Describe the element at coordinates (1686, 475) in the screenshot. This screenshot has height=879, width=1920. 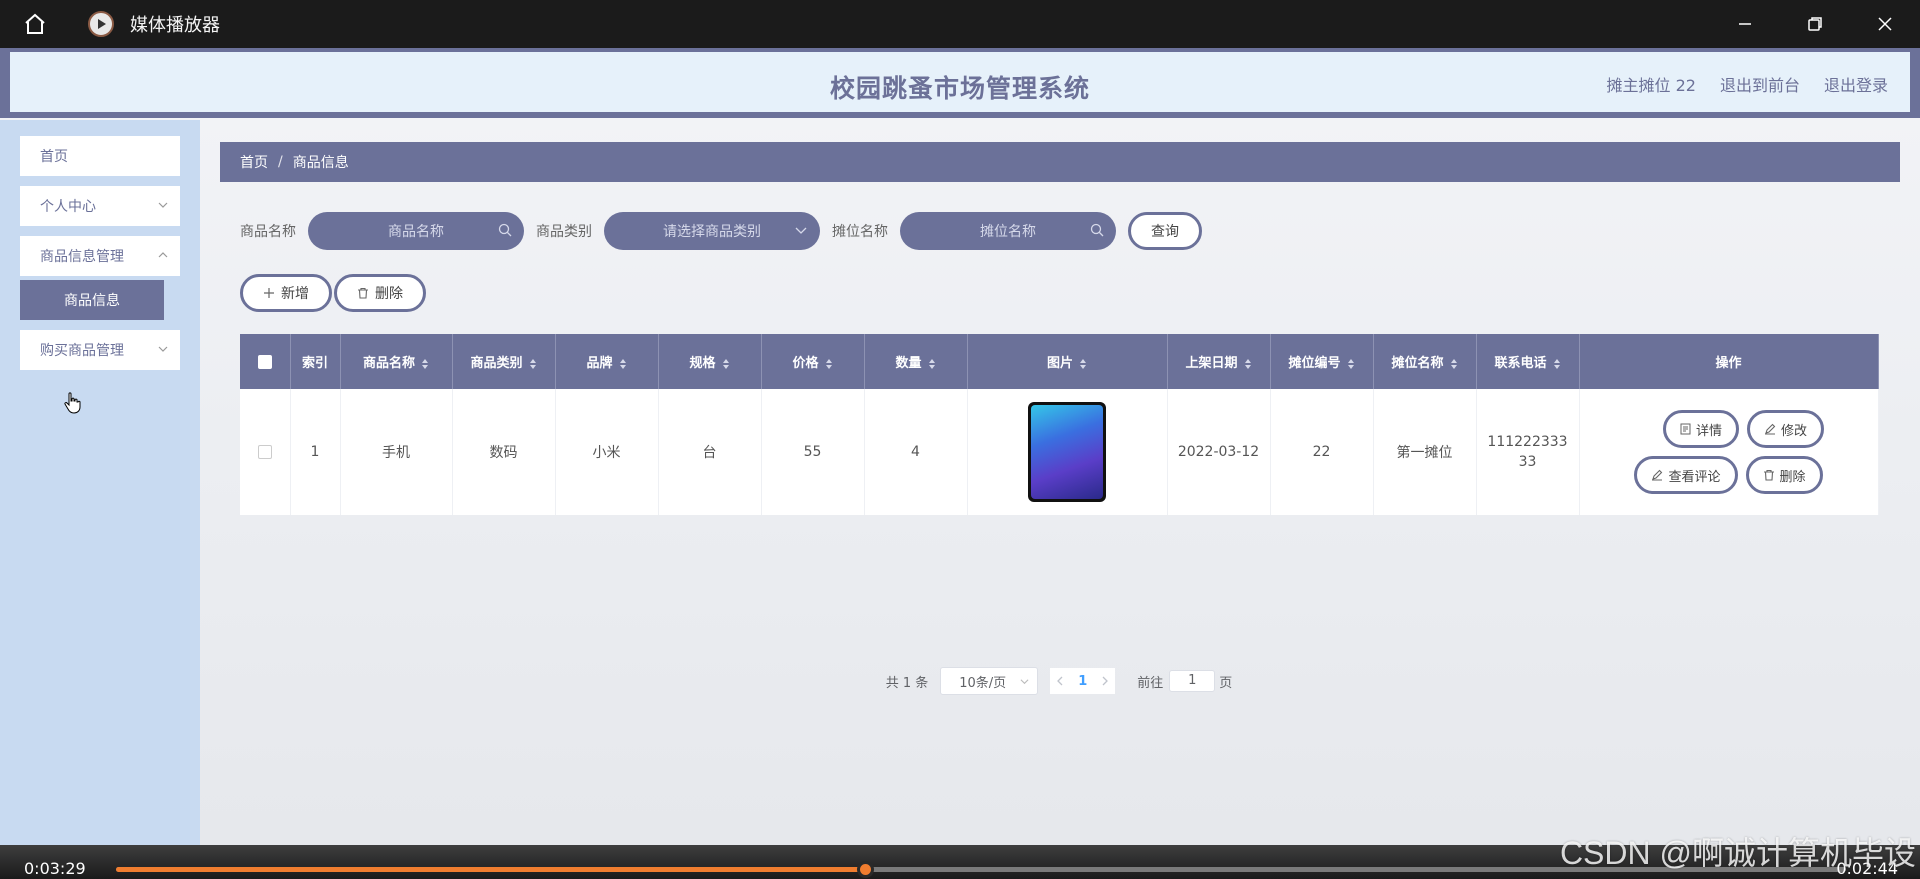
I see `view-comments-button: 查看评论` at that location.